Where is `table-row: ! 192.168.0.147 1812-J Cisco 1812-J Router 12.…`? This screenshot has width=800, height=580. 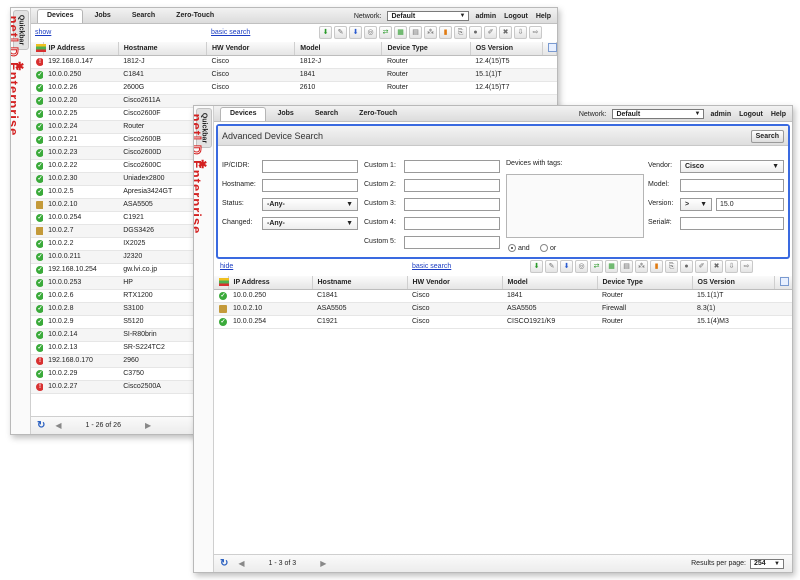
table-row: ! 192.168.0.147 1812-J Cisco 1812-J Router 12.… is located at coordinates (294, 62).